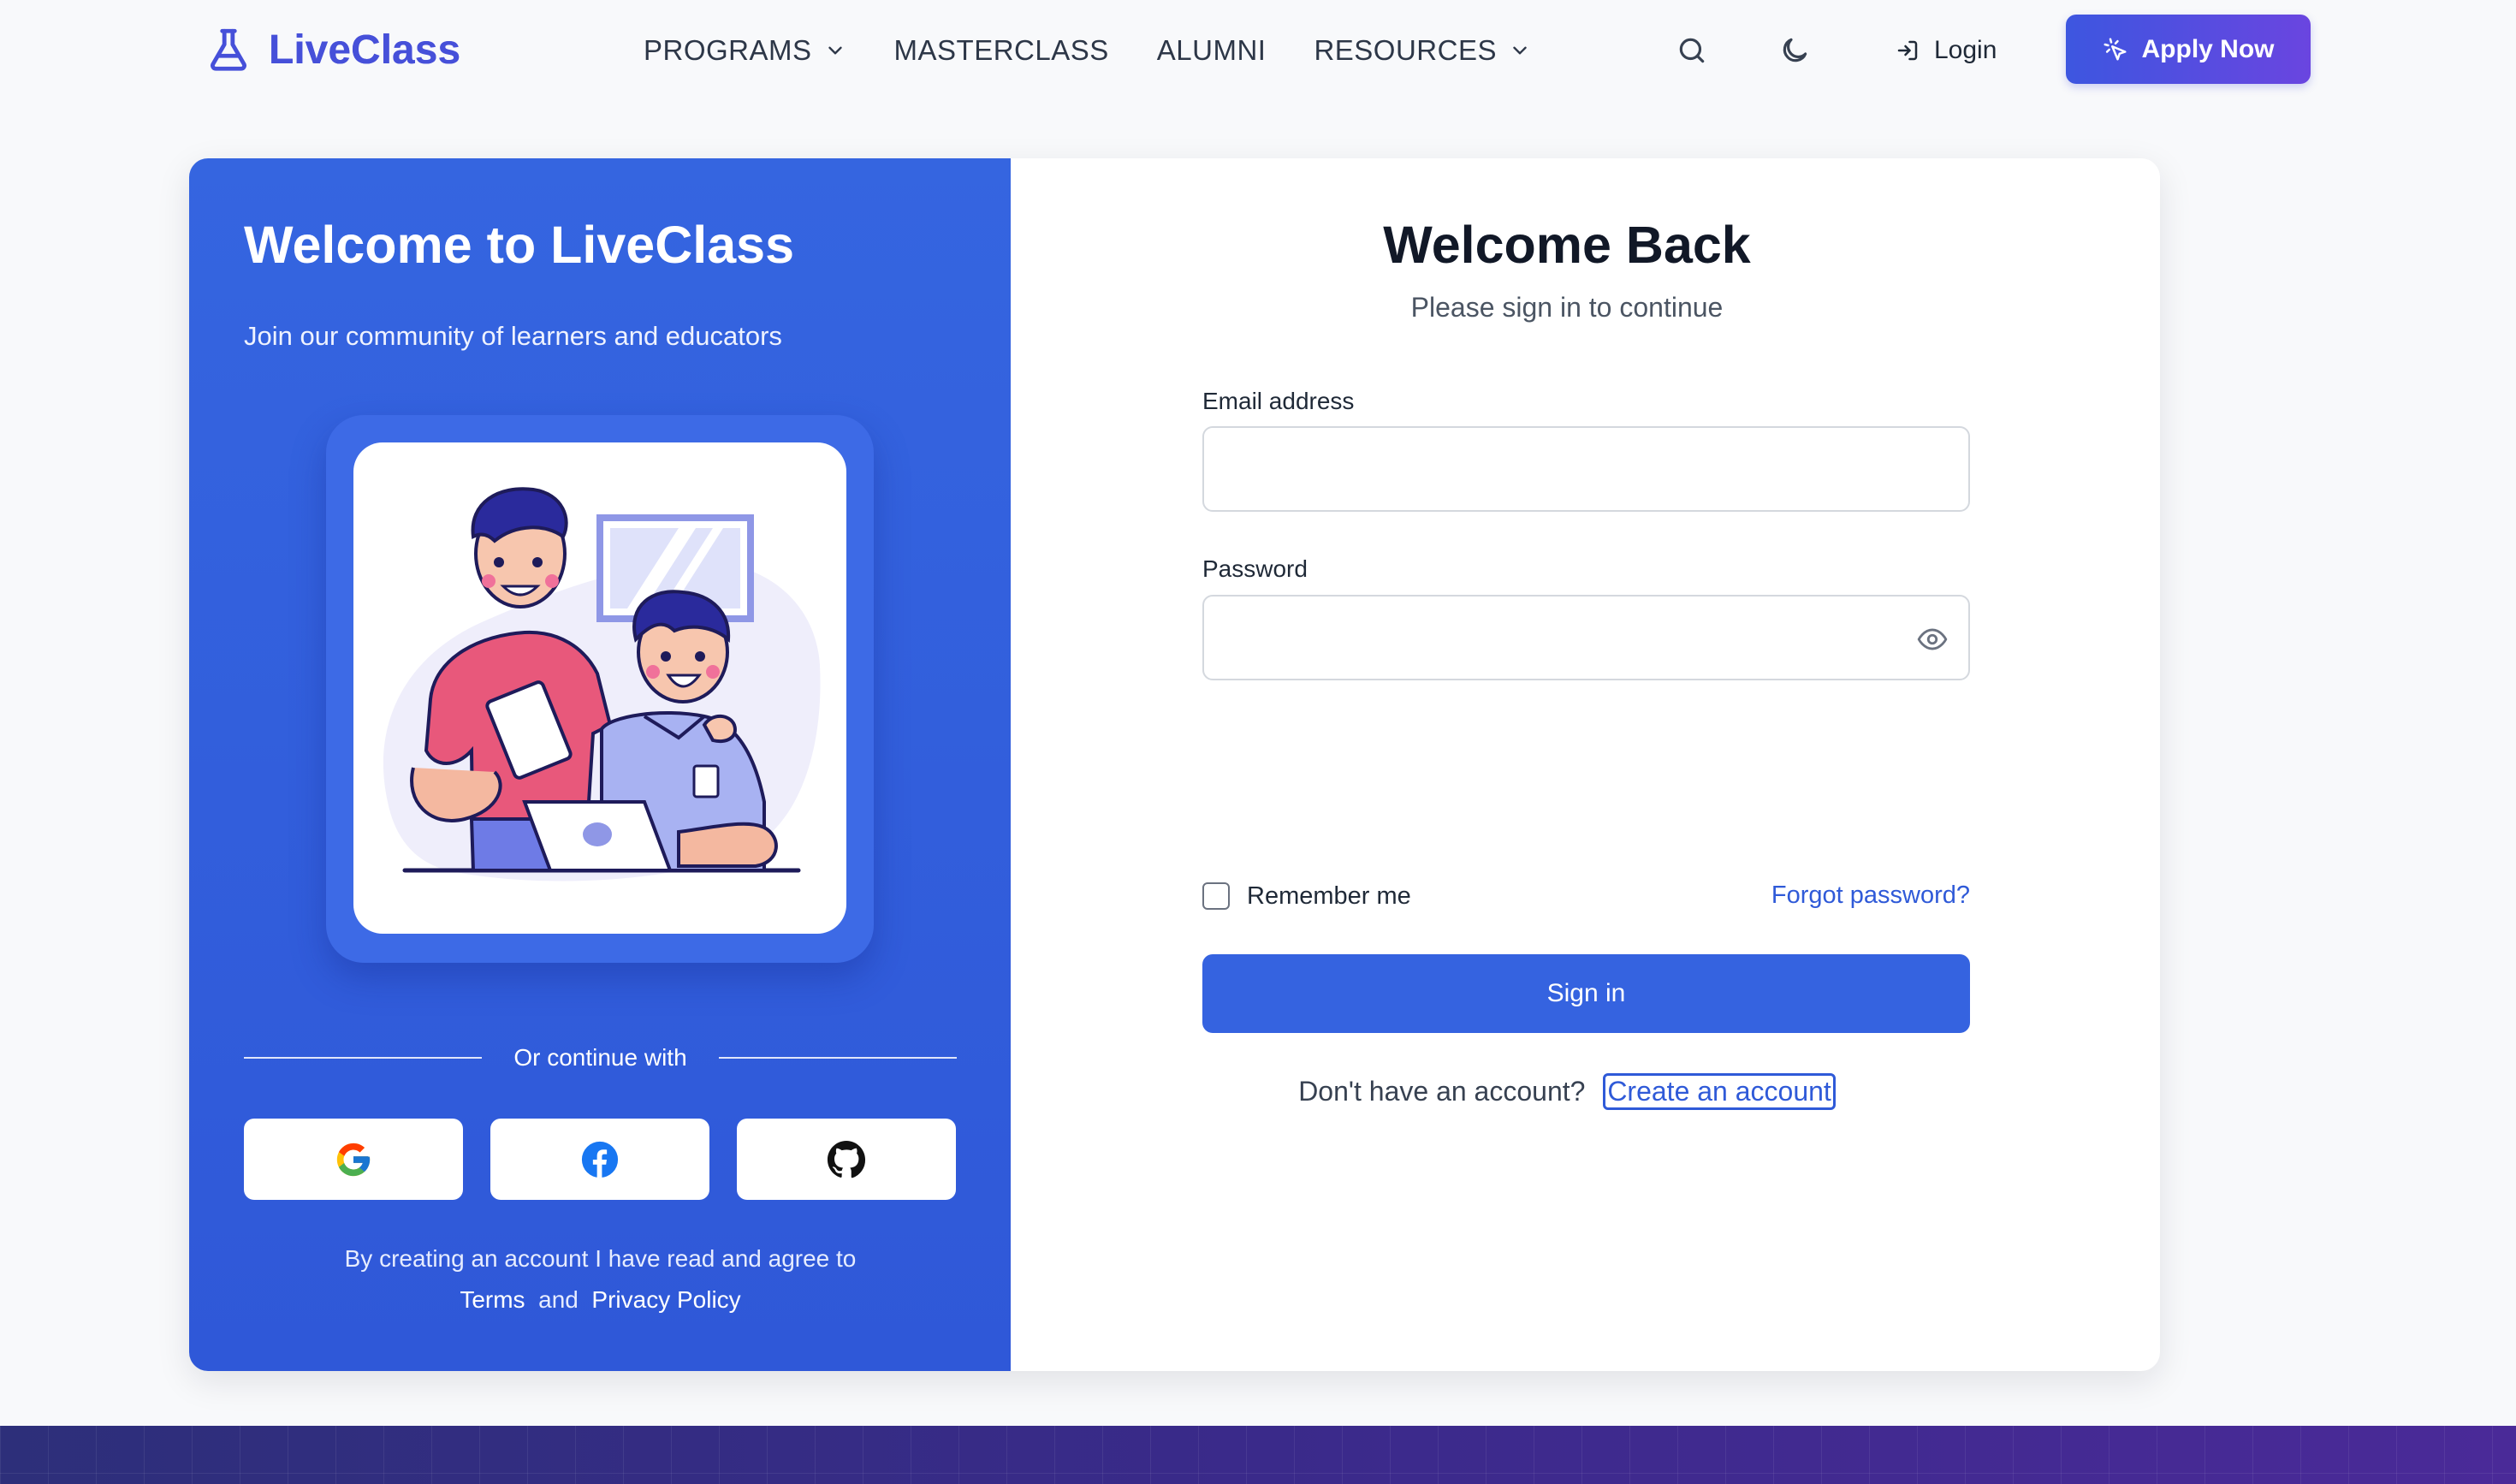  I want to click on theme-toggle-button, so click(1794, 51).